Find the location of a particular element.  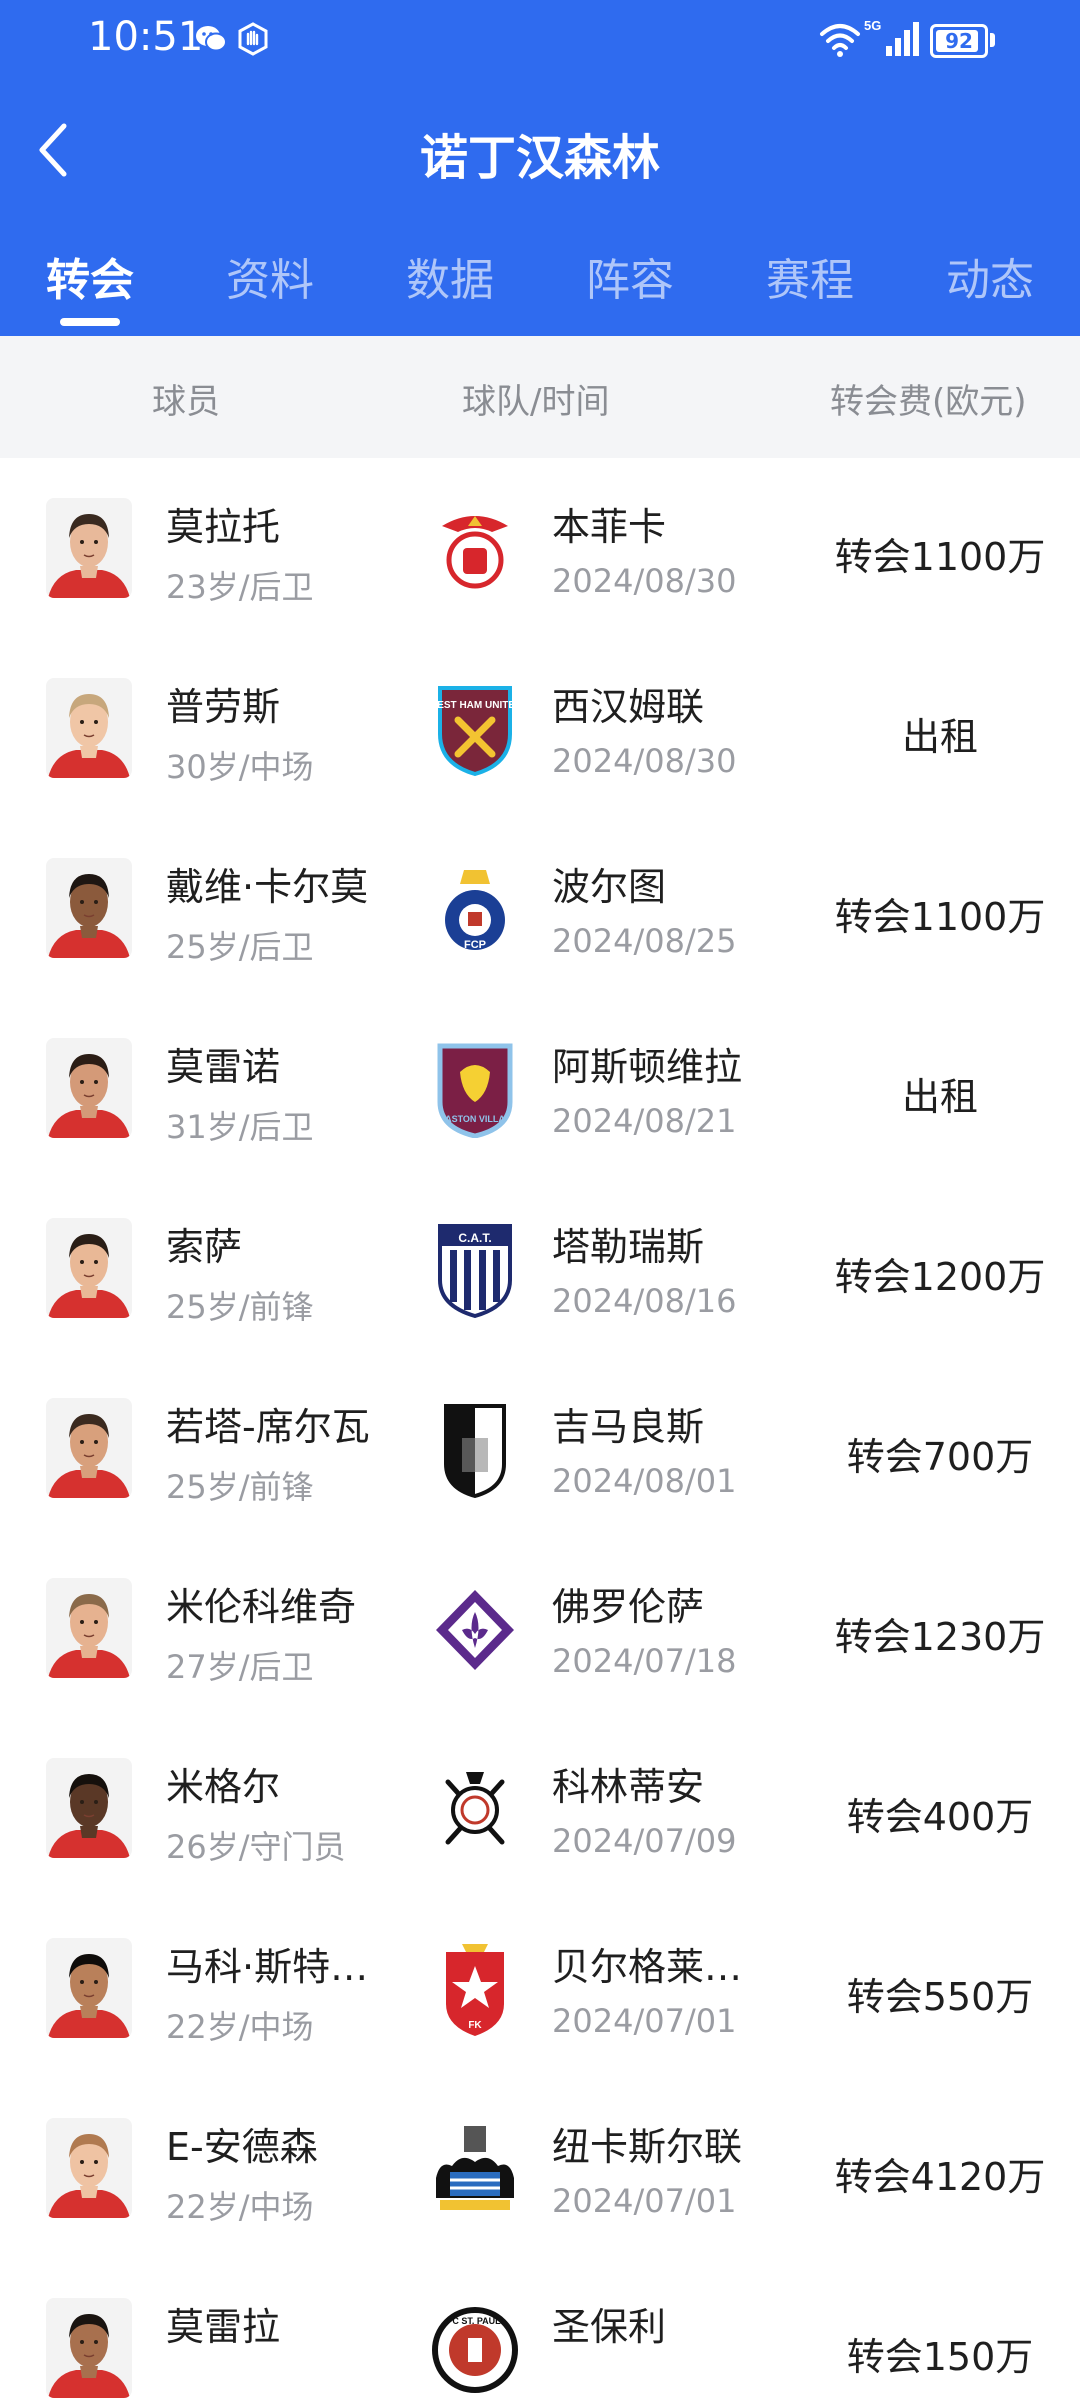

team-name: 吉马良斯 is located at coordinates (628, 1427).